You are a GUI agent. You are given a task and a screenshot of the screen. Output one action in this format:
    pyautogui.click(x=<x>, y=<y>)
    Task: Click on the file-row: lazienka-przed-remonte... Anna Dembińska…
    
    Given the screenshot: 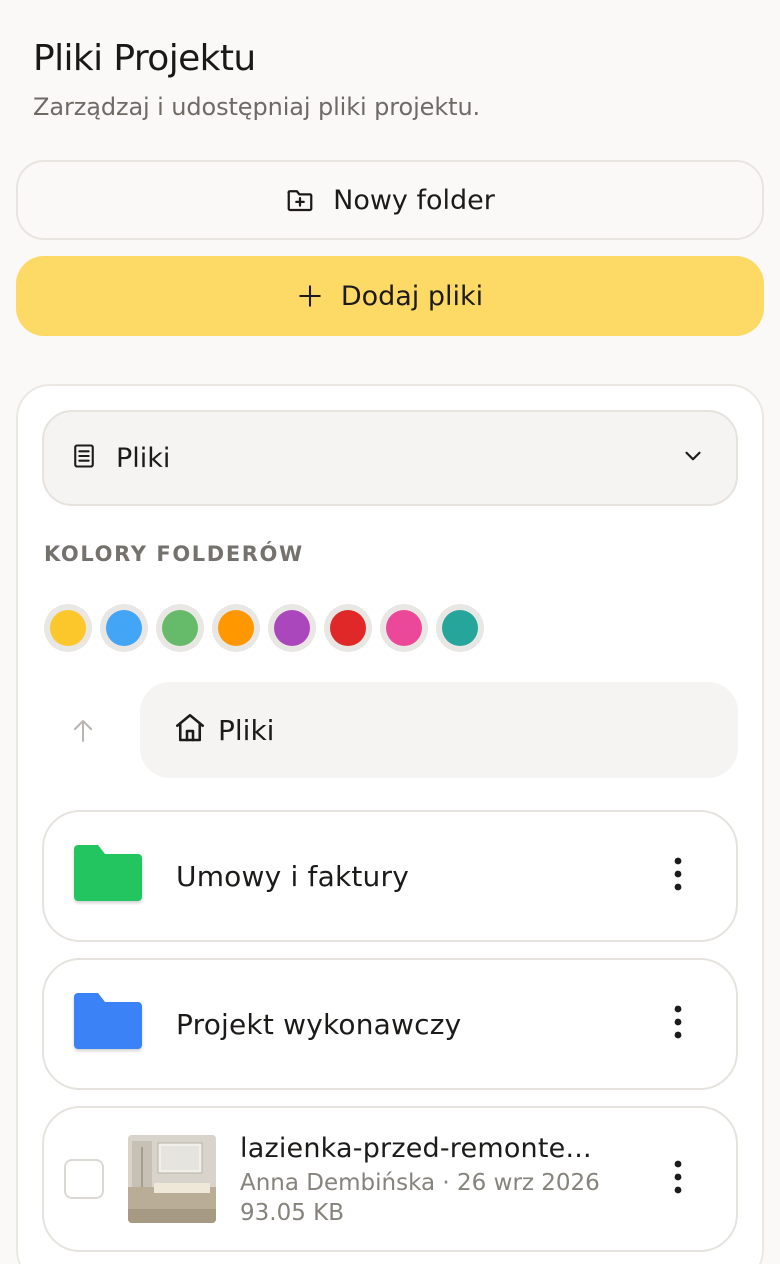 What is the action you would take?
    pyautogui.click(x=390, y=1179)
    